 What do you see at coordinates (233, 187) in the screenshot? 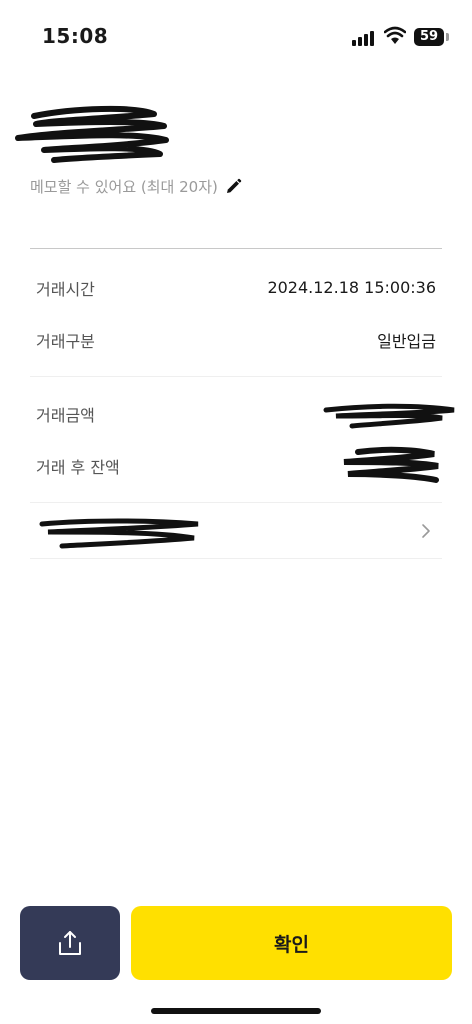
I see `pencil-icon` at bounding box center [233, 187].